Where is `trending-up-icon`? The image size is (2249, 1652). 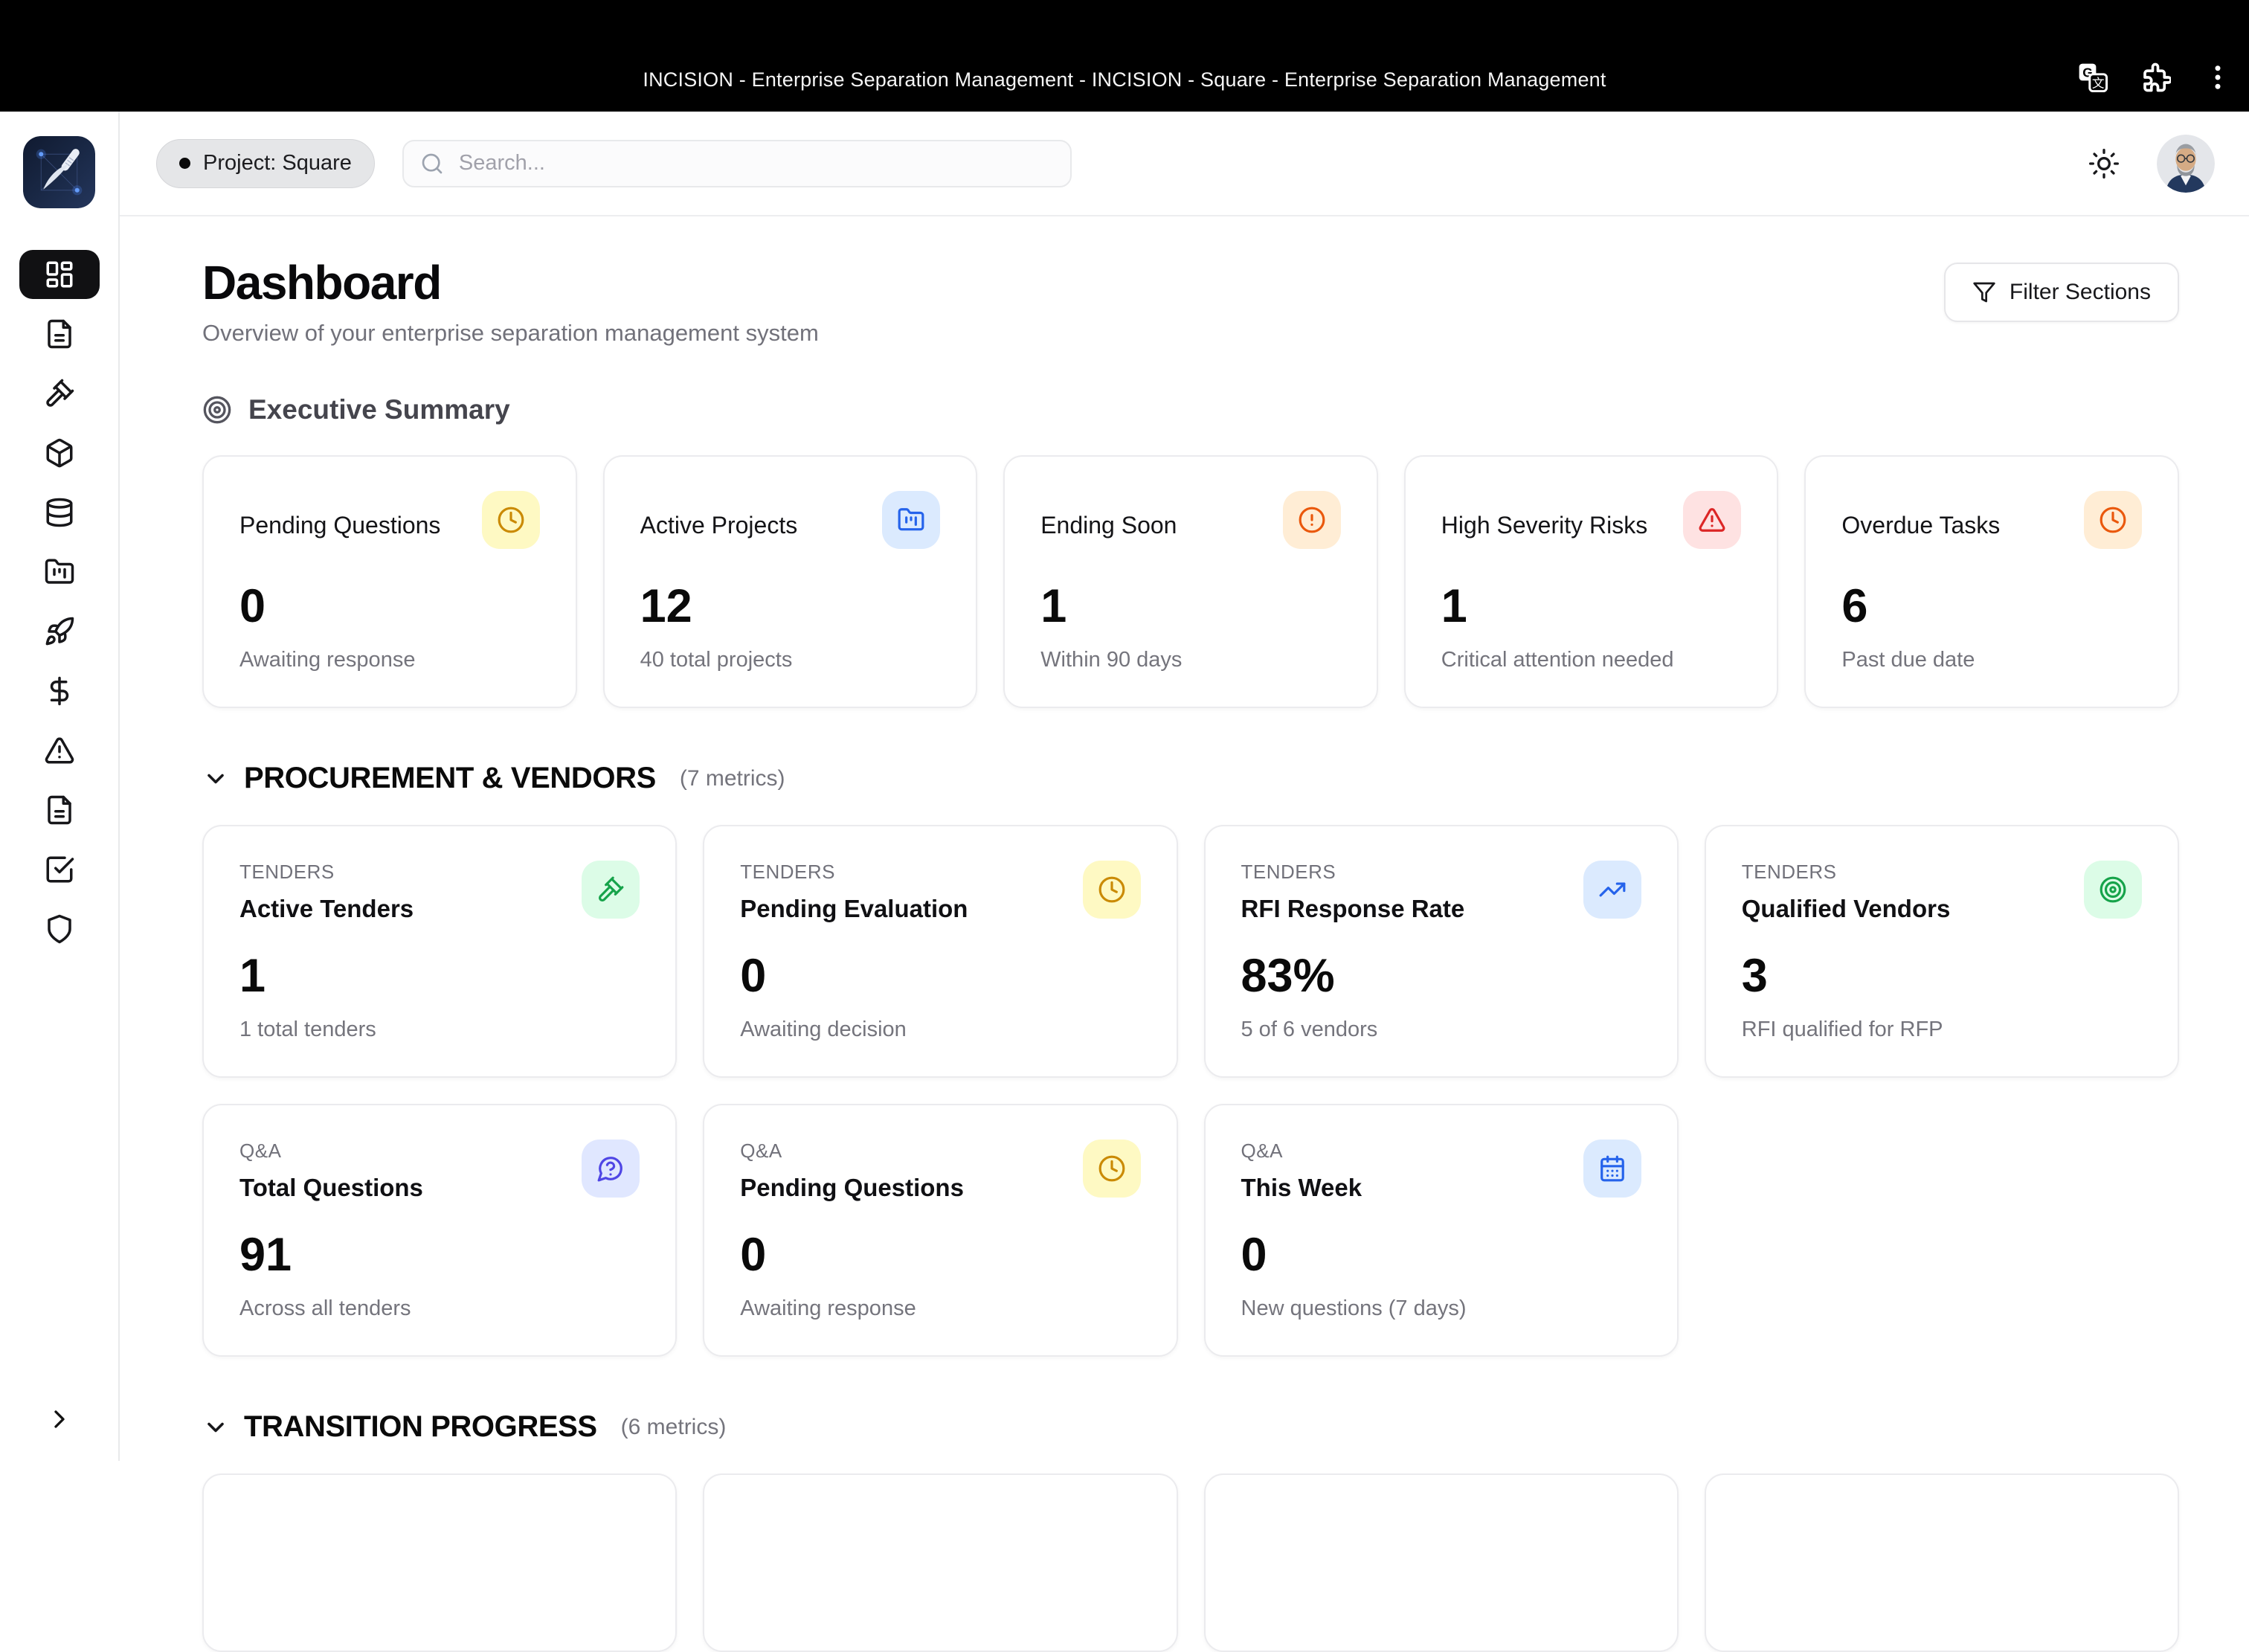
trending-up-icon is located at coordinates (1612, 889).